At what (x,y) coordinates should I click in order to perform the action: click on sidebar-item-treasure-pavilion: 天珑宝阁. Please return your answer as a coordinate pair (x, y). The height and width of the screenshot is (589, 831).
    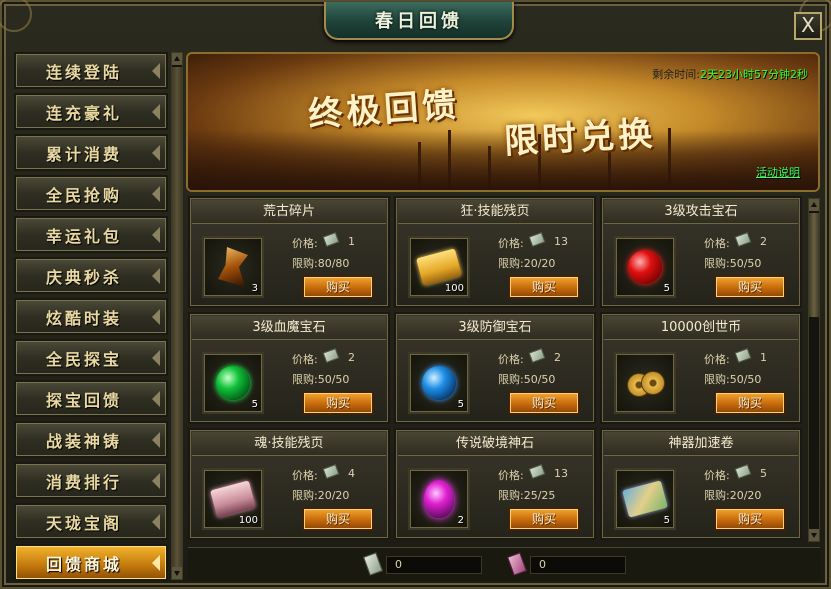
    Looking at the image, I should click on (91, 521).